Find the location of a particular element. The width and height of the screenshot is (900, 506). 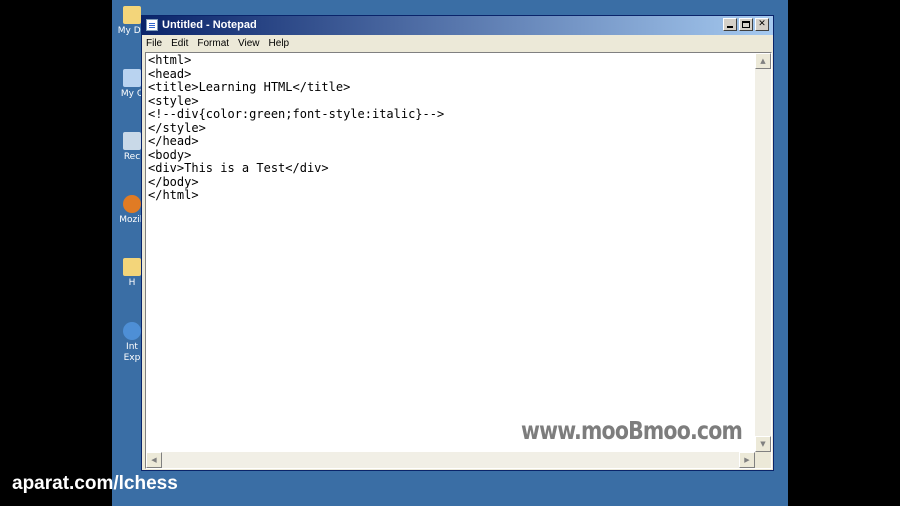

menu-edit: Edit is located at coordinates (179, 44).